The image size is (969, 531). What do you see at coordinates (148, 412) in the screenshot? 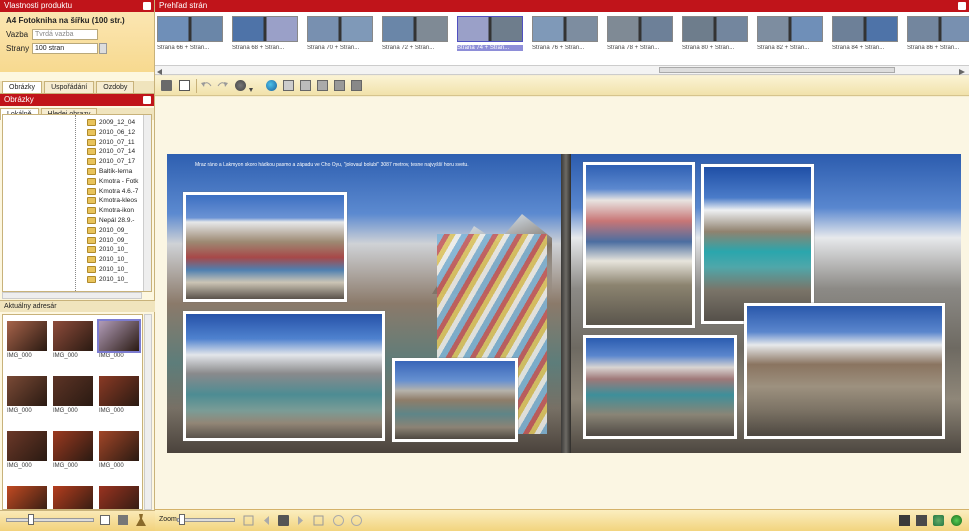
I see `recent-scrollbar` at bounding box center [148, 412].